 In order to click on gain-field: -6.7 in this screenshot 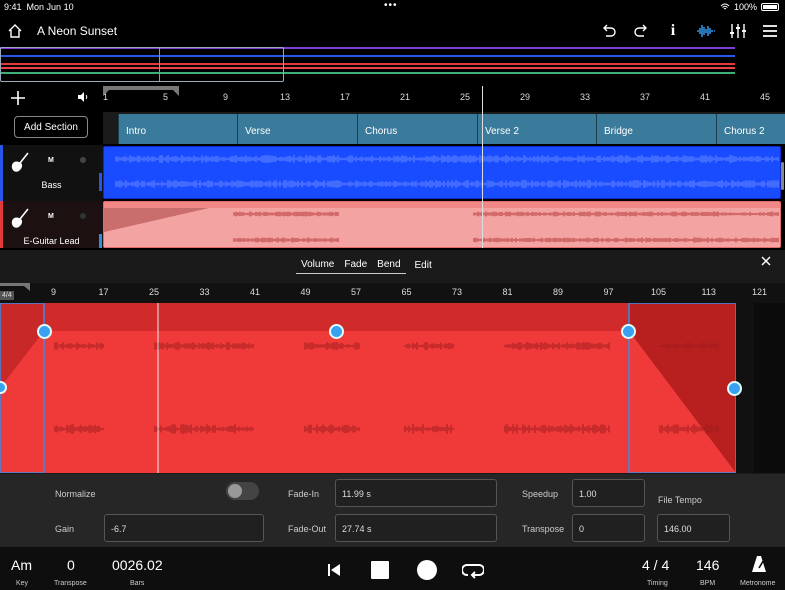, I will do `click(184, 528)`.